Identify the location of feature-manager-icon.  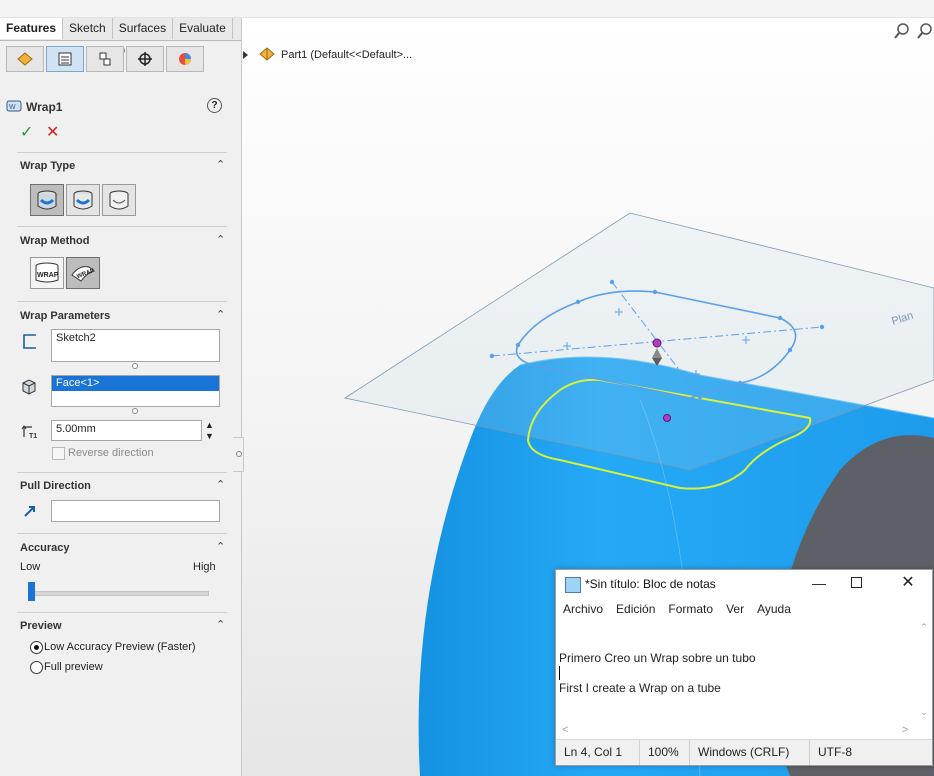
(25, 59).